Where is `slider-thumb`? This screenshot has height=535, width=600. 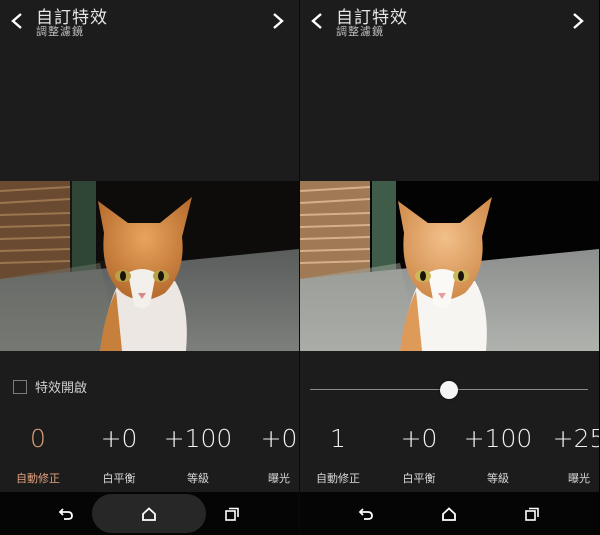
slider-thumb is located at coordinates (449, 390).